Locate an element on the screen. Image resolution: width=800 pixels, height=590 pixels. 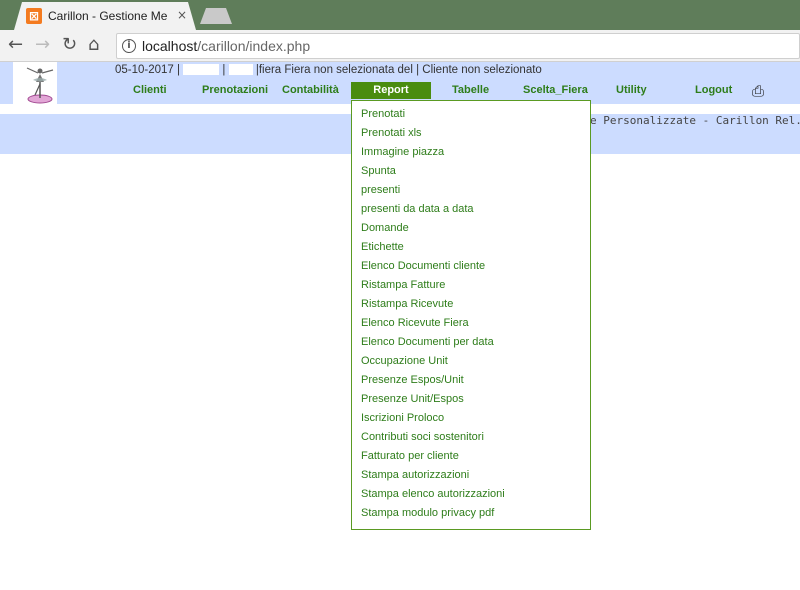
printer-icon: ⎙ is located at coordinates (758, 91).